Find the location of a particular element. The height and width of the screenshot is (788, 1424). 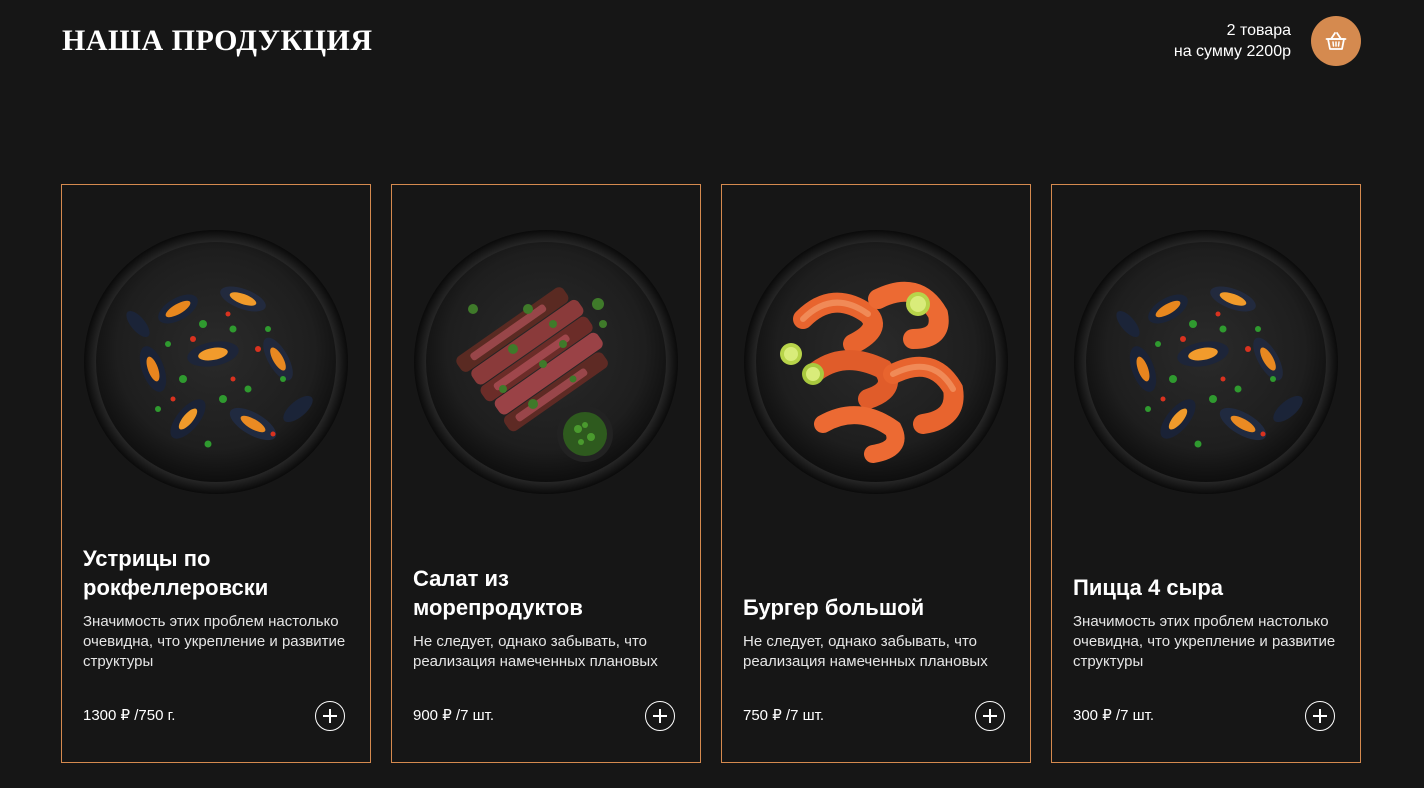

product-price: 300 ₽ /7 шт. is located at coordinates (1113, 715).